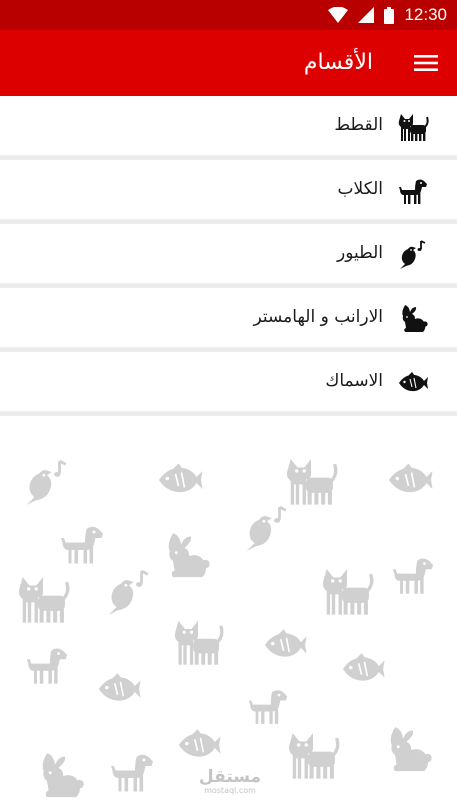  What do you see at coordinates (228, 63) in the screenshot?
I see `app-bar: الأقسام` at bounding box center [228, 63].